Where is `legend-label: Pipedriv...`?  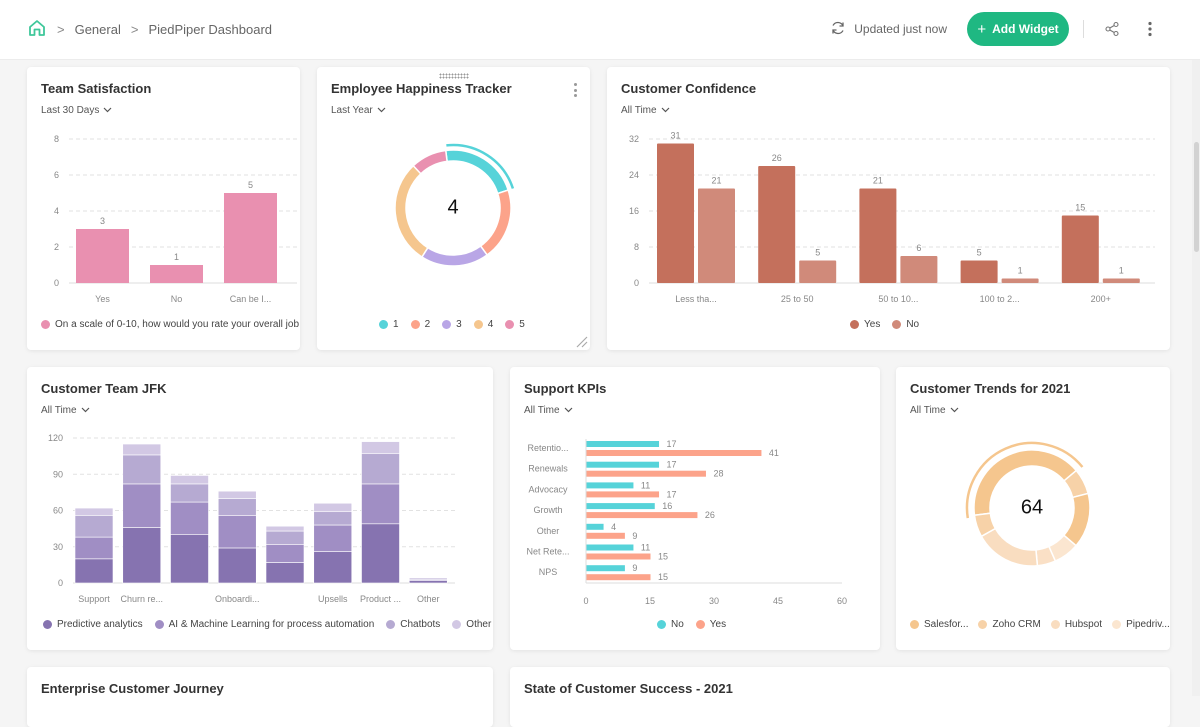
legend-label: Pipedriv... is located at coordinates (1148, 624).